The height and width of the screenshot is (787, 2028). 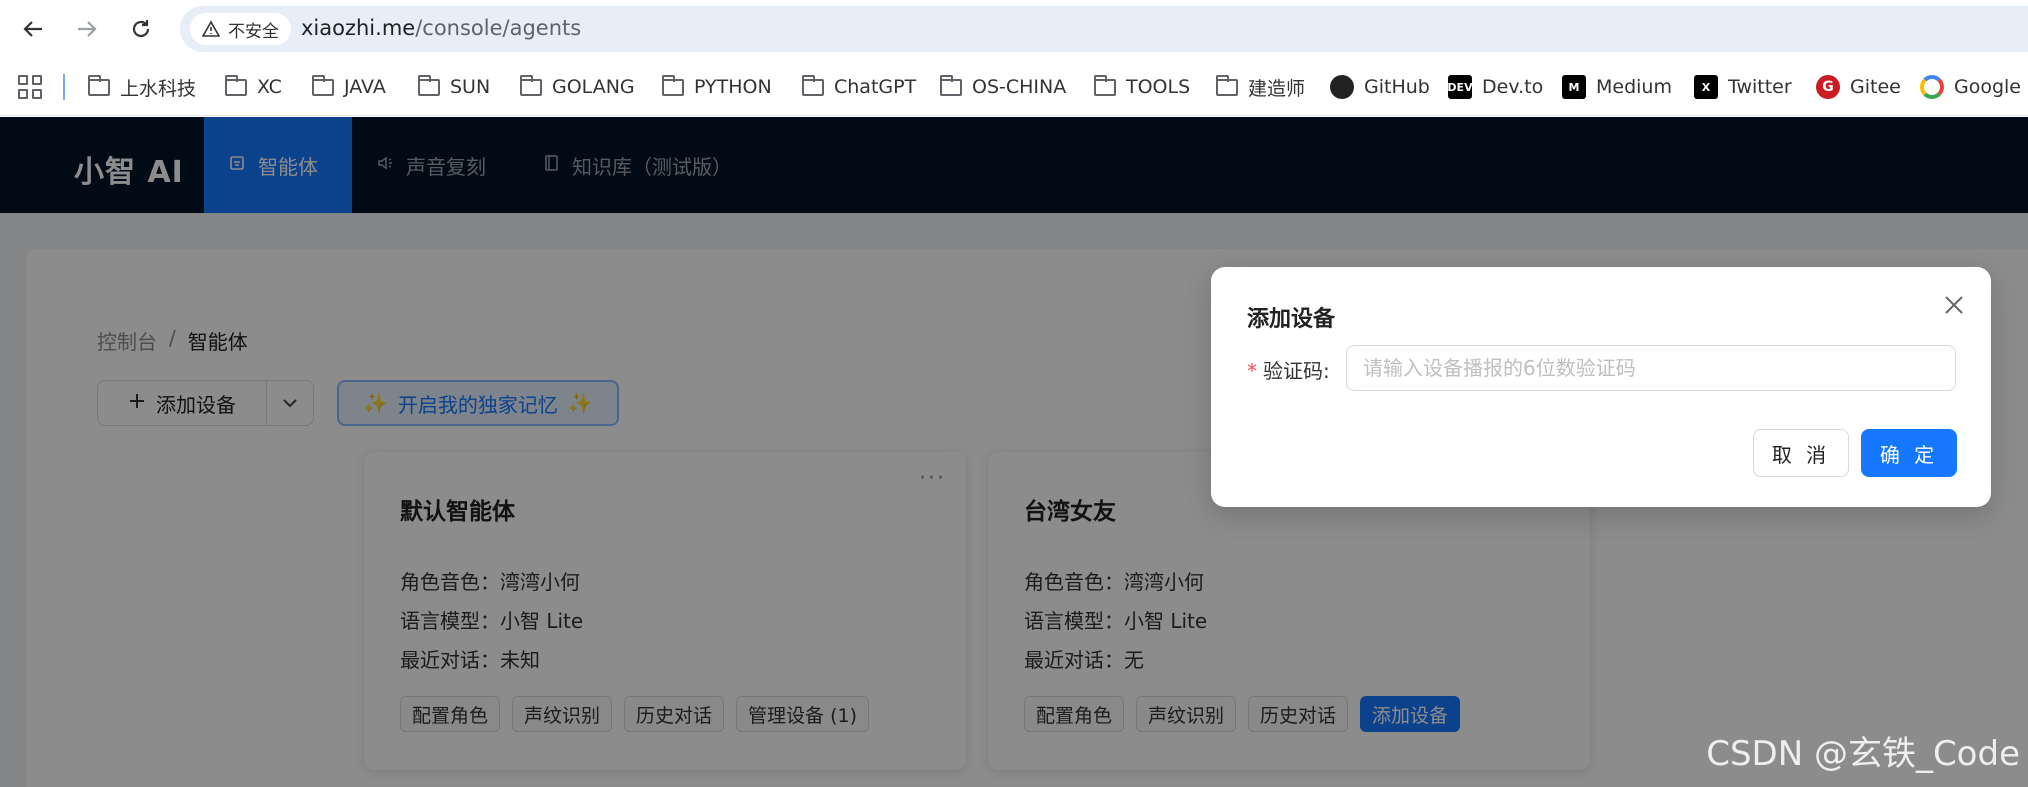 What do you see at coordinates (1760, 87) in the screenshot?
I see `bookmark-label: Twitter` at bounding box center [1760, 87].